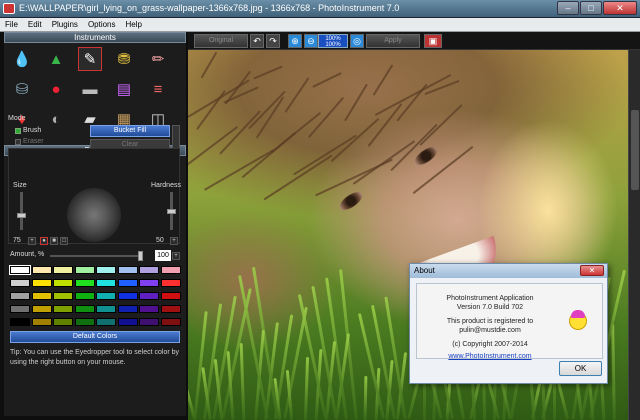 This screenshot has height=420, width=640. What do you see at coordinates (22, 89) in the screenshot?
I see `bucket-icon: ⛁` at bounding box center [22, 89].